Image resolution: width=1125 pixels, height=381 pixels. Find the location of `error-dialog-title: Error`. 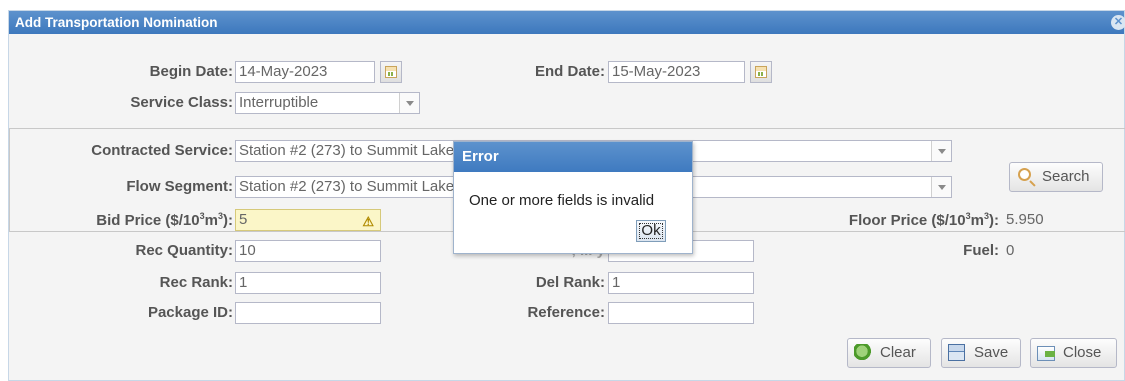

error-dialog-title: Error is located at coordinates (573, 157).